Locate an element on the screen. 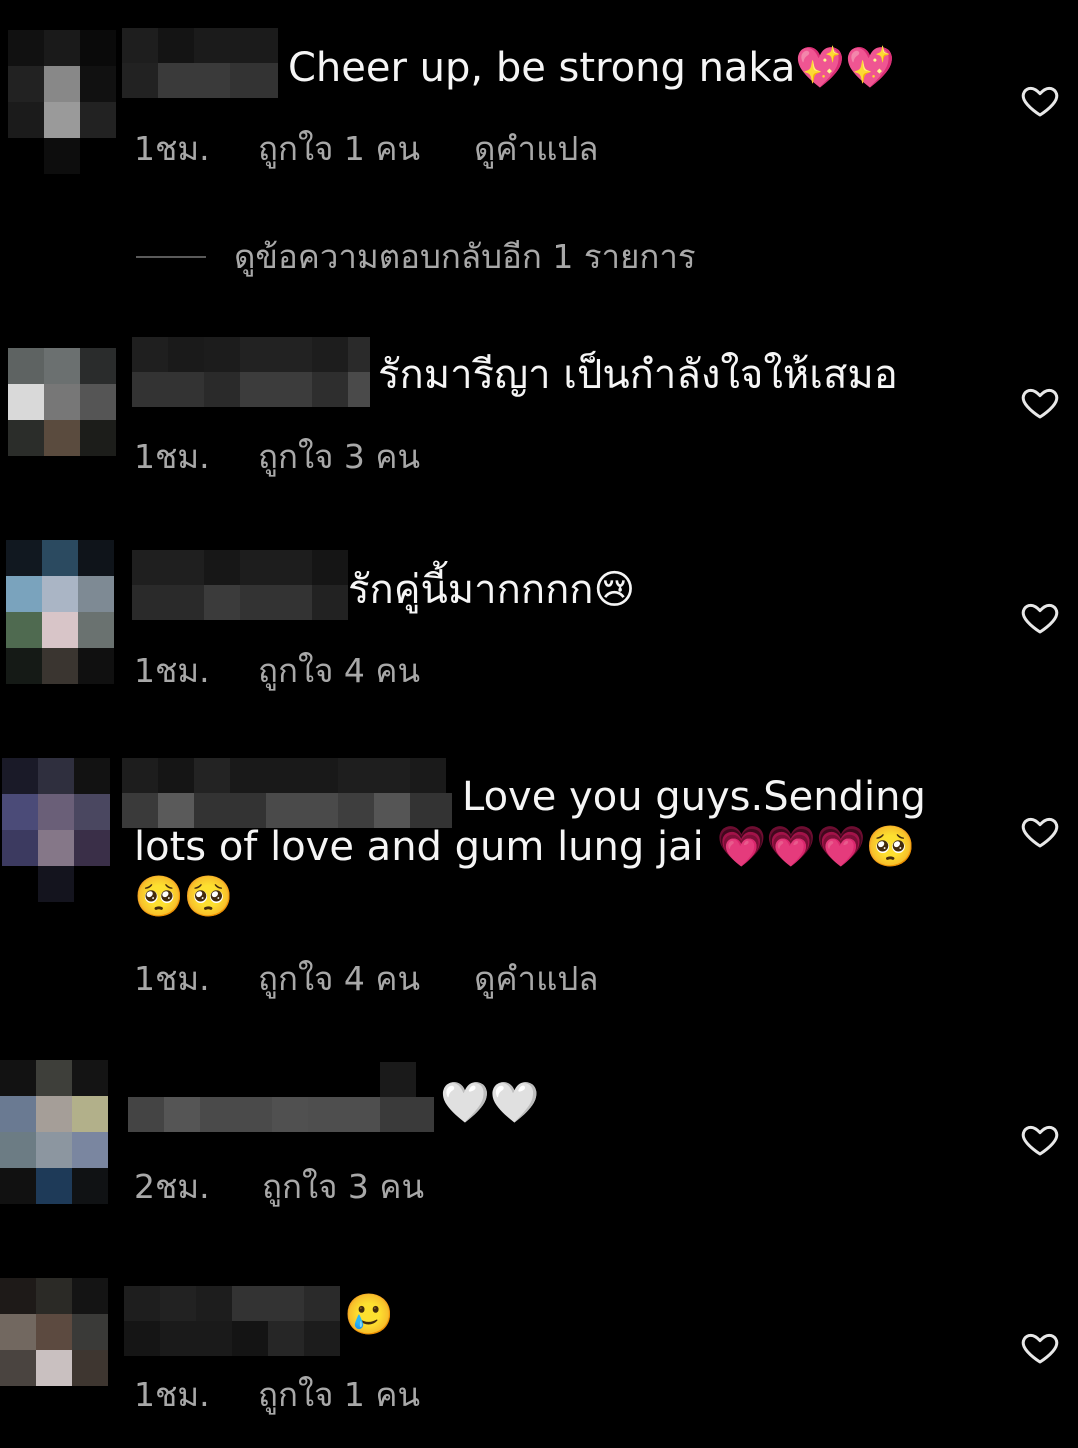  view-replies-label: ดูข้อความตอบกลับอีก 1 รายการ is located at coordinates (465, 256).